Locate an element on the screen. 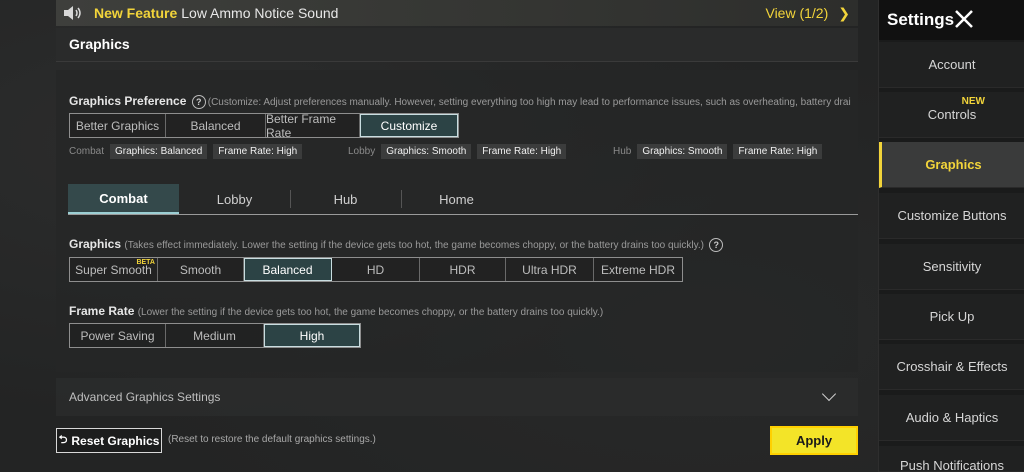 This screenshot has width=1024, height=472. sidebar-title: Settings is located at coordinates (921, 19).